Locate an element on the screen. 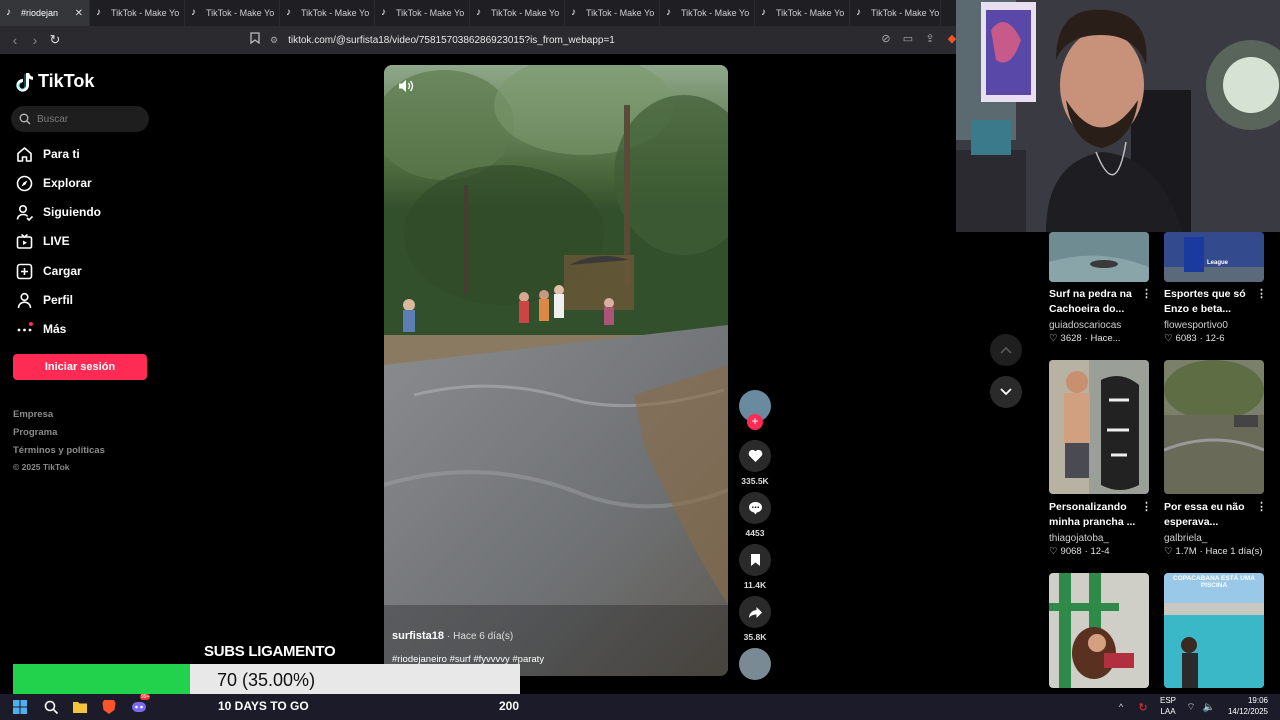  follow-plus-icon: + is located at coordinates (755, 422).